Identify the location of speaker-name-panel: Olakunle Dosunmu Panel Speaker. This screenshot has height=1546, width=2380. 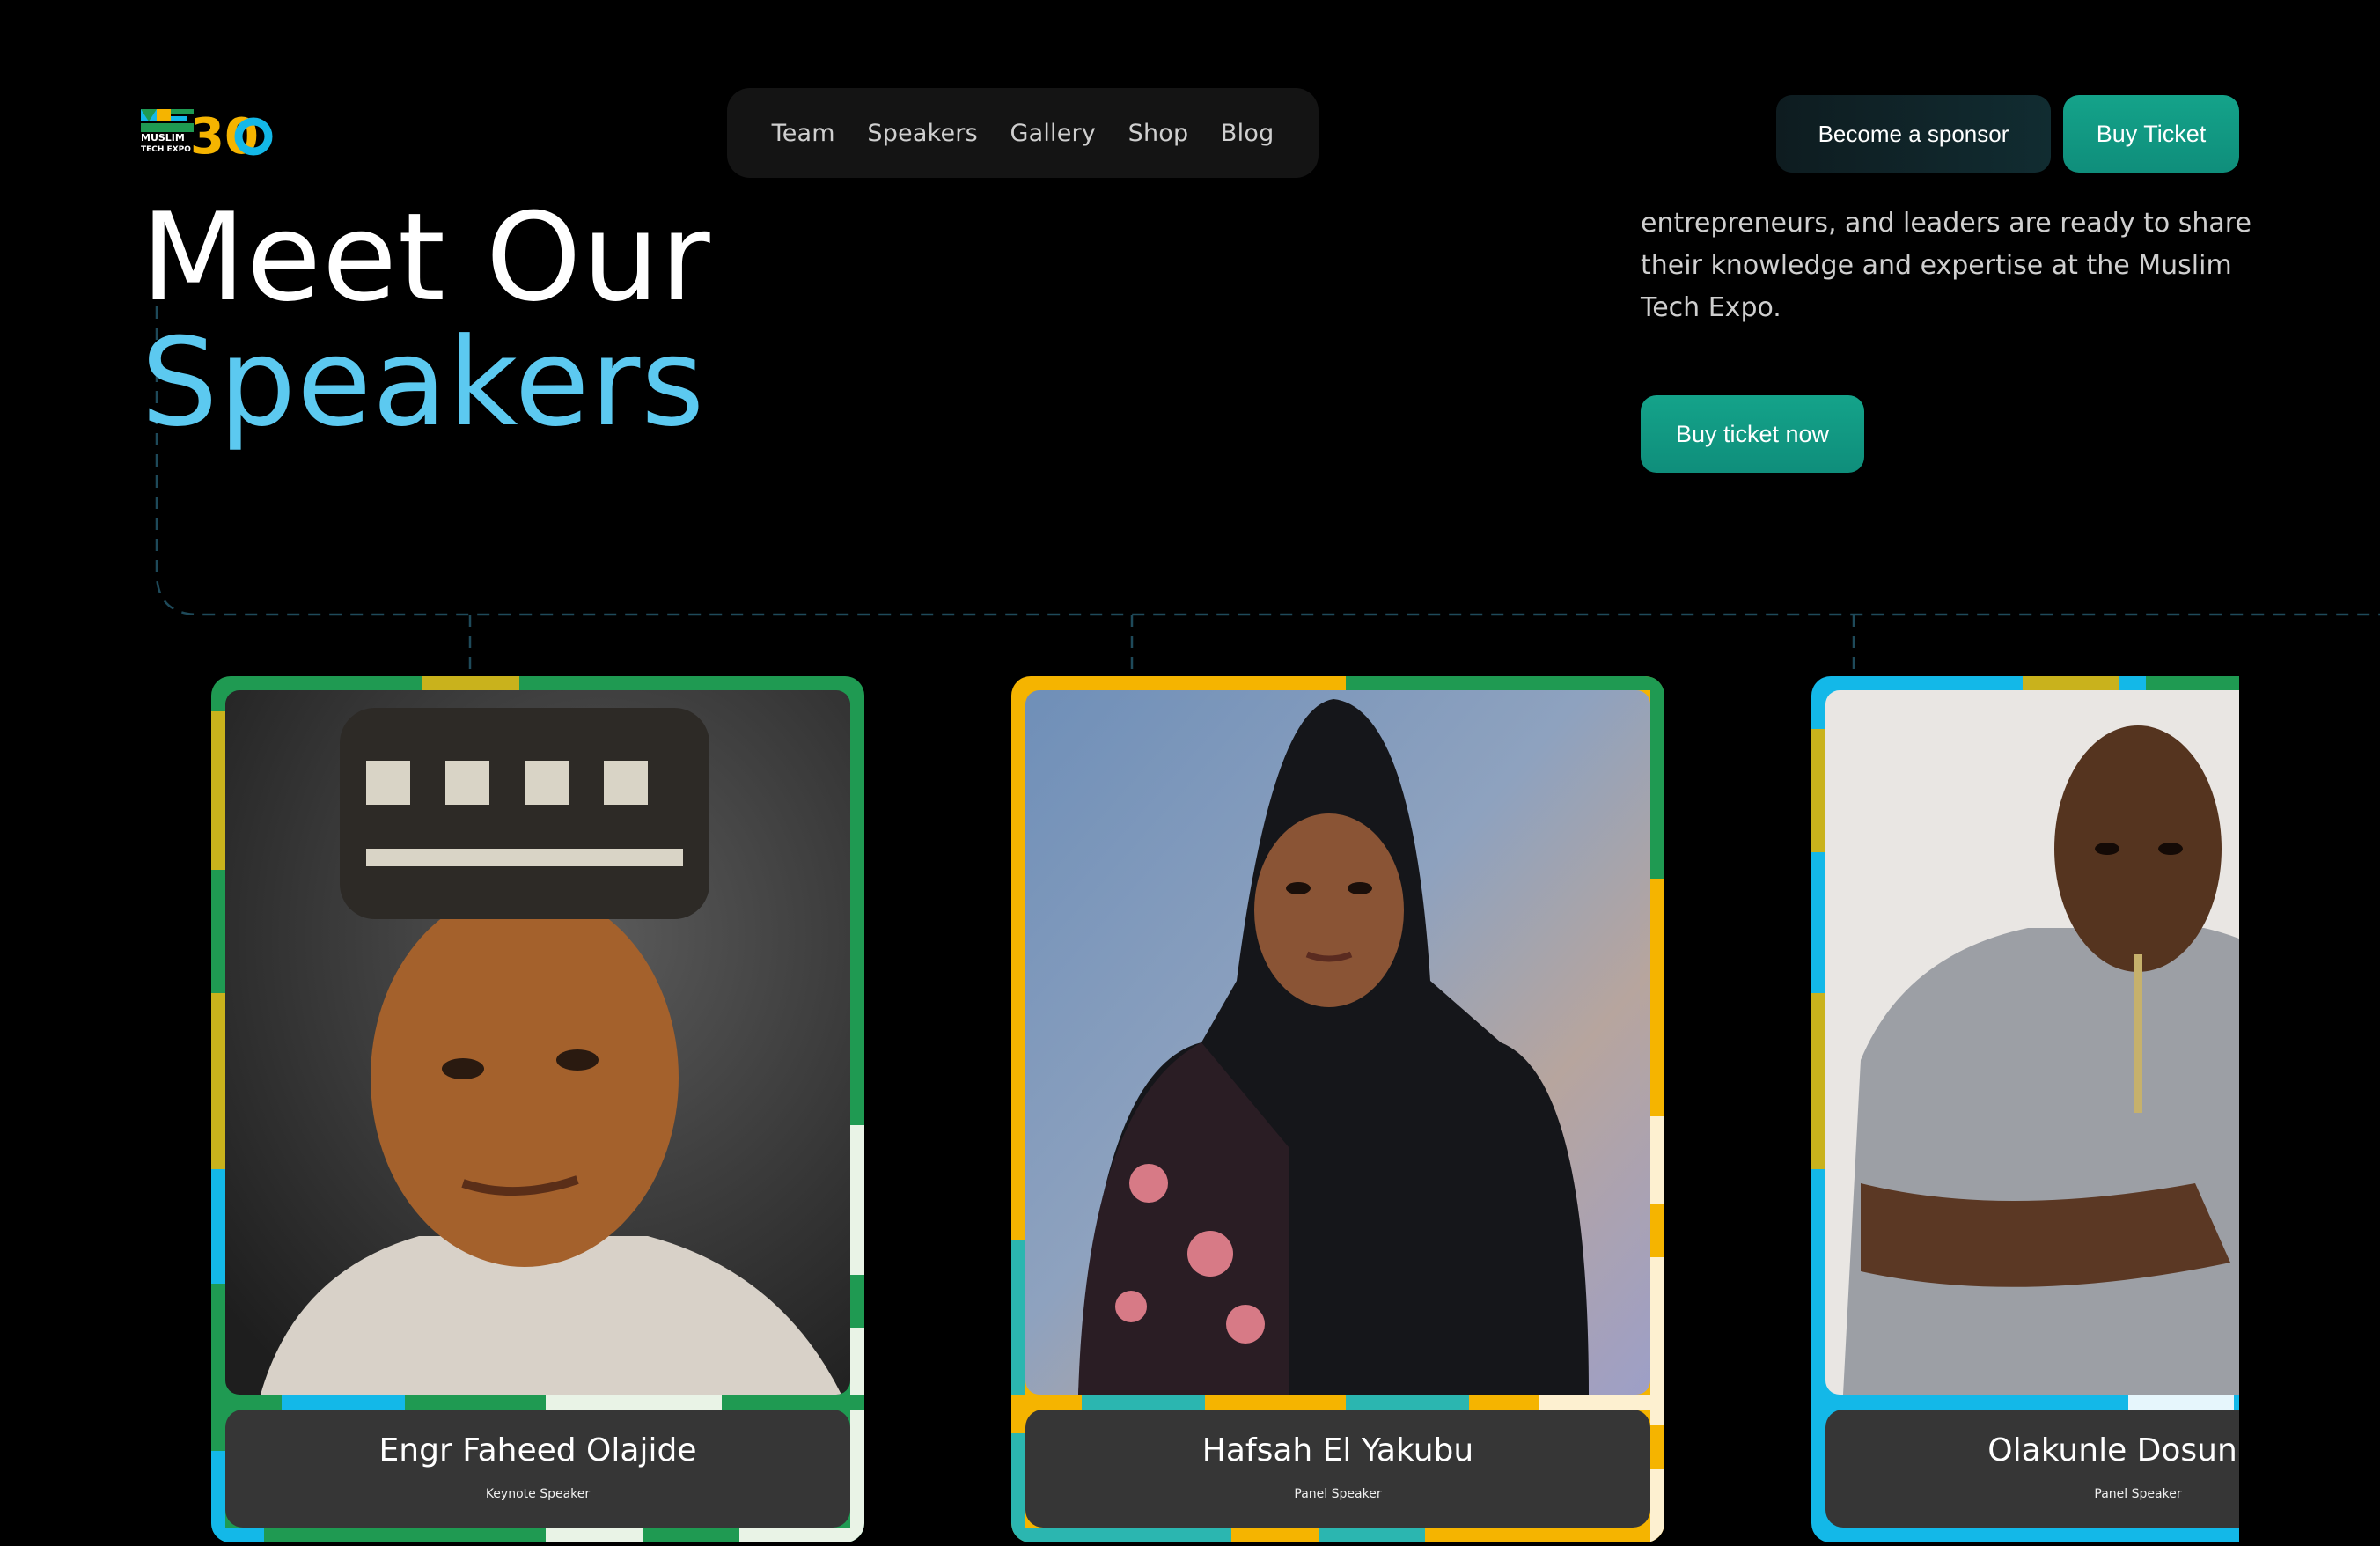
(2032, 1469).